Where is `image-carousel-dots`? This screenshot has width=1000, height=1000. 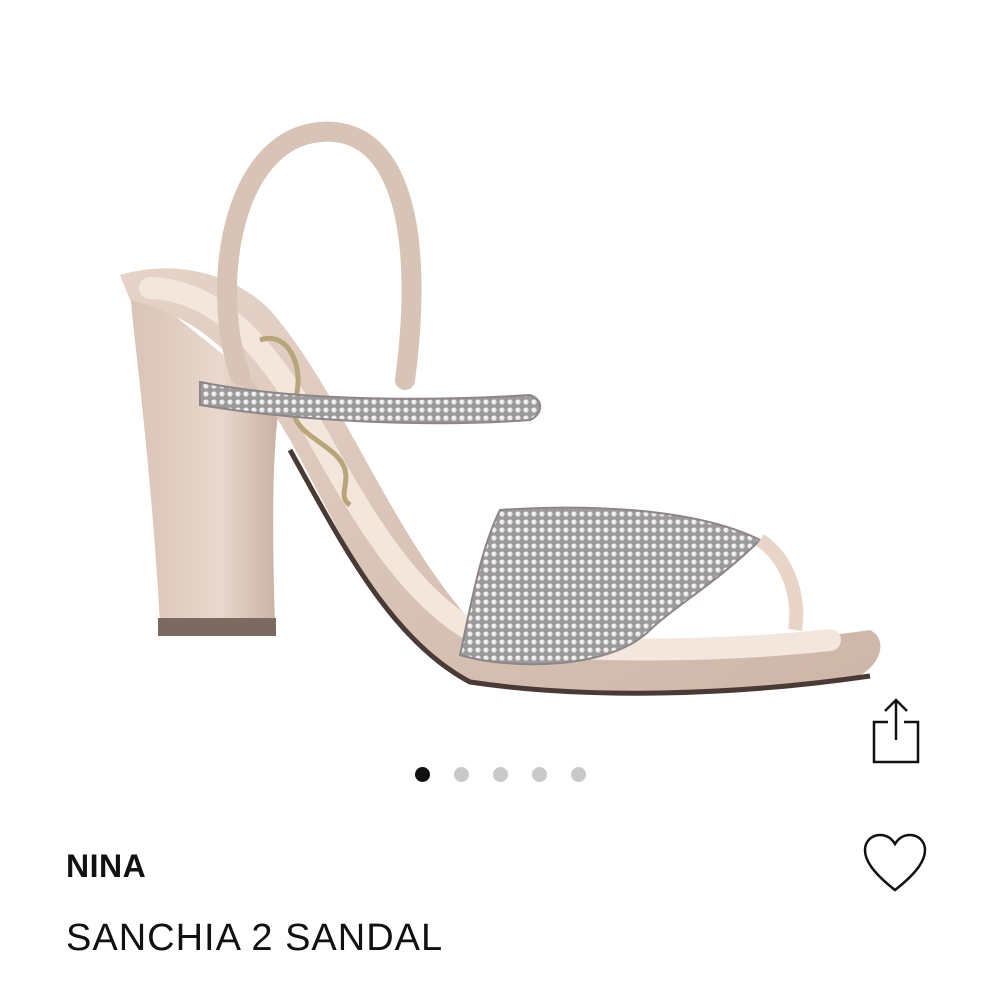 image-carousel-dots is located at coordinates (500, 774).